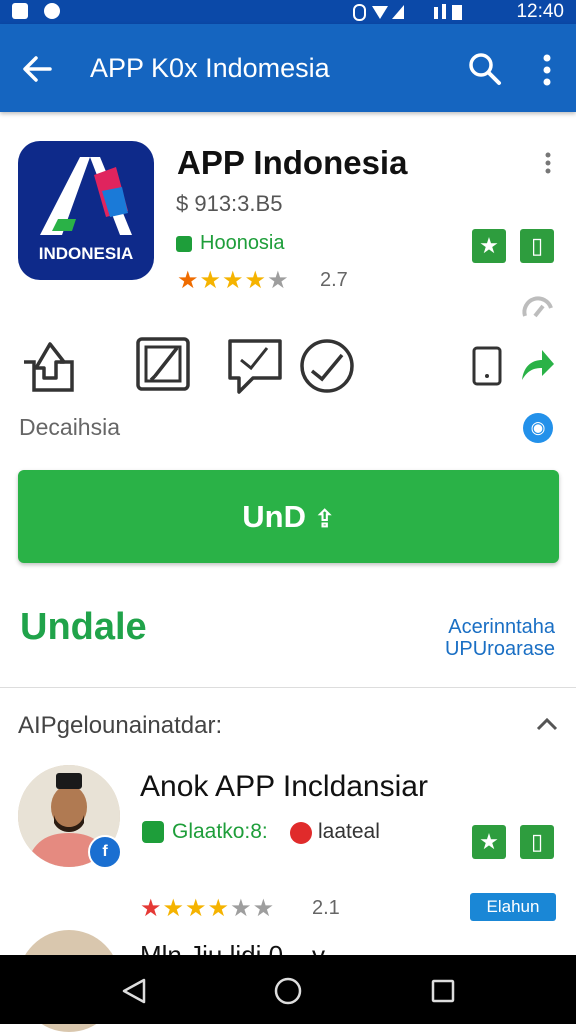 Image resolution: width=576 pixels, height=1032 pixels. I want to click on app-bar: APP K0x Indomesia, so click(288, 68).